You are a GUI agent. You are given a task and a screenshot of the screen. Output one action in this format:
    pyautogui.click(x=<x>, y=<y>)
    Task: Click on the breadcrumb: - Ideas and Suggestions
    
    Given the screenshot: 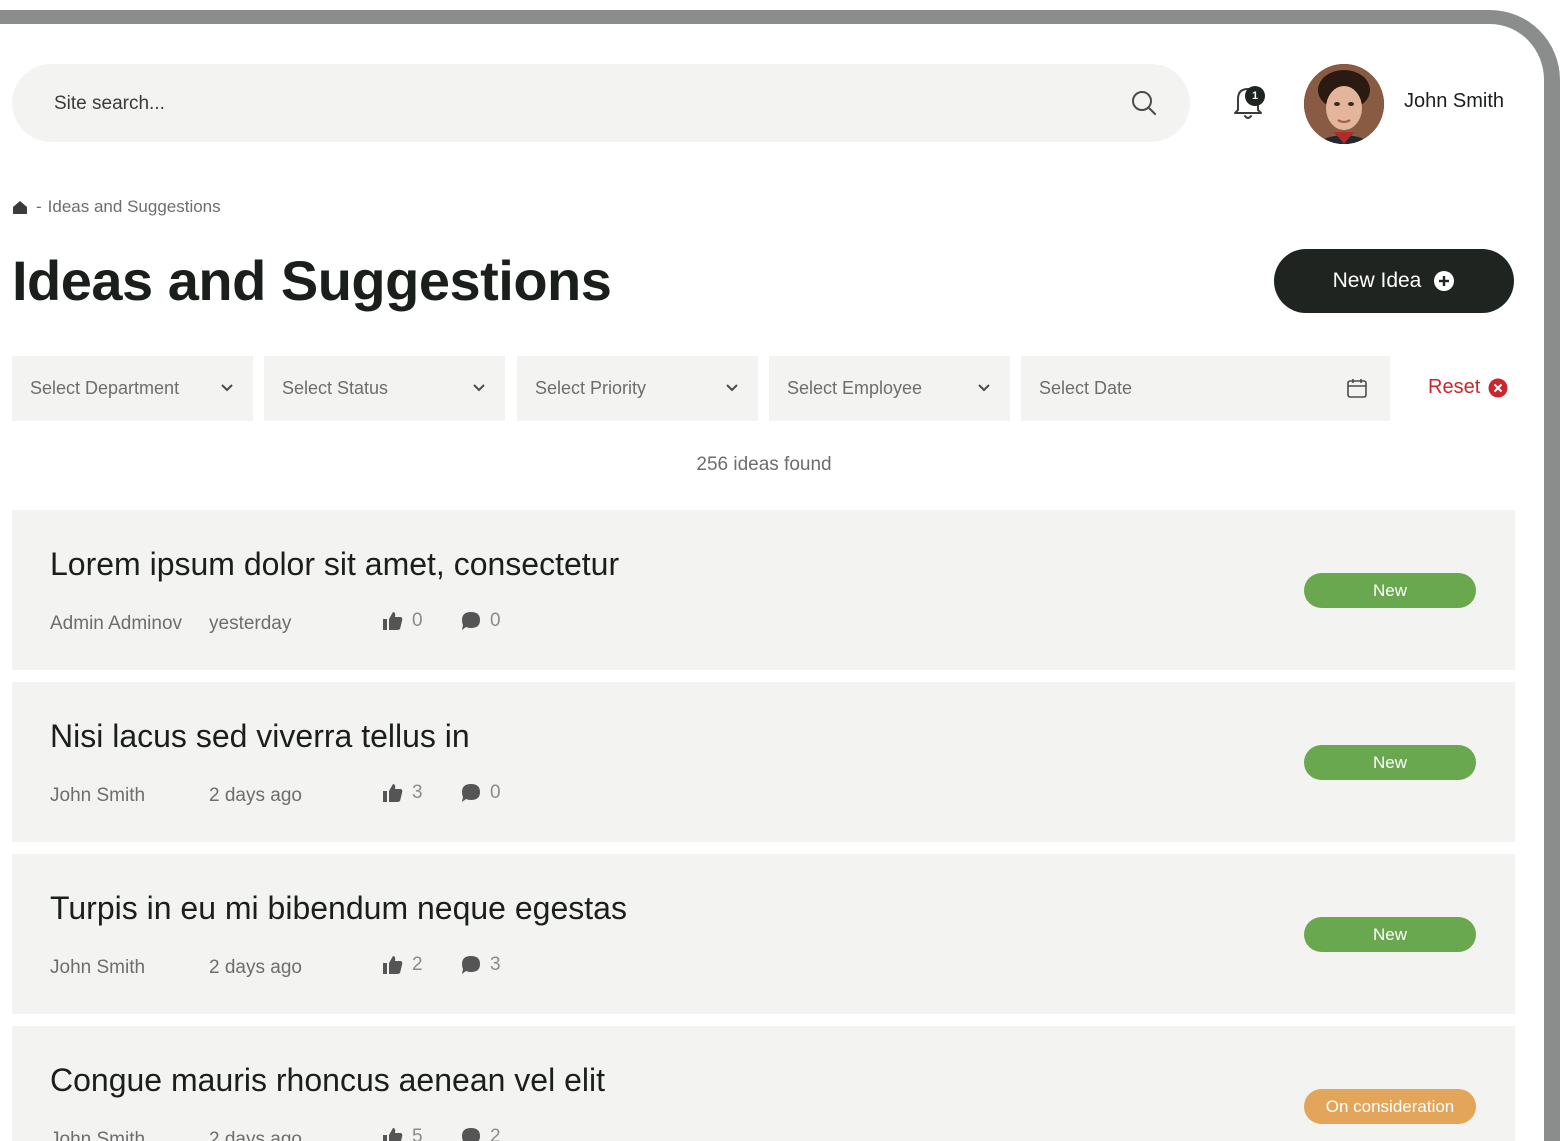 What is the action you would take?
    pyautogui.click(x=116, y=207)
    